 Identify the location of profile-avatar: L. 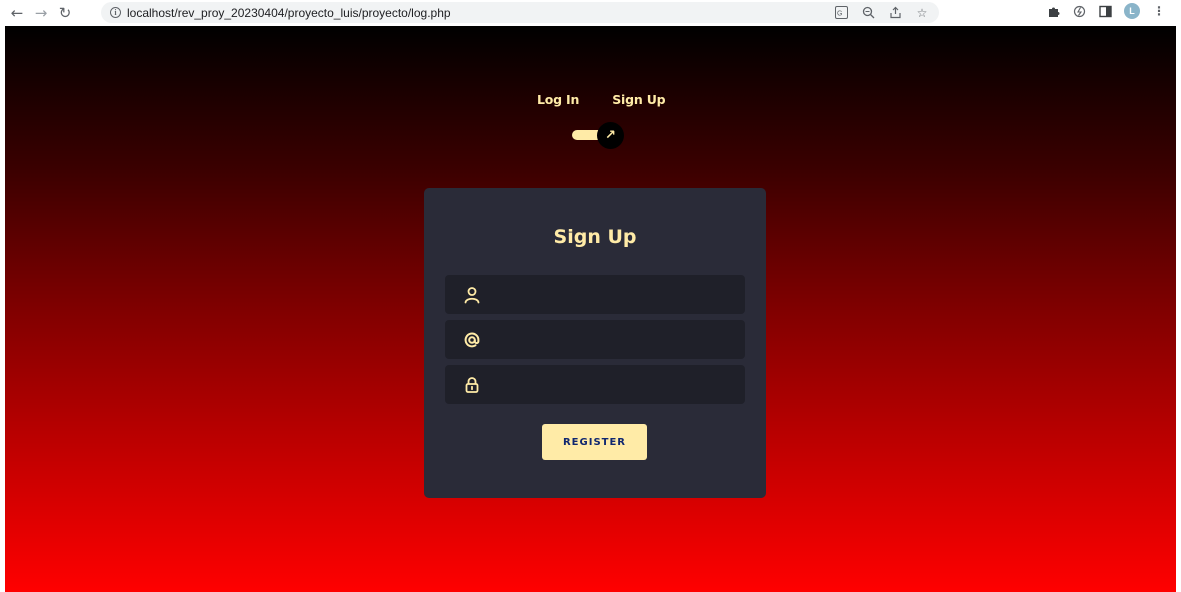
(1132, 11).